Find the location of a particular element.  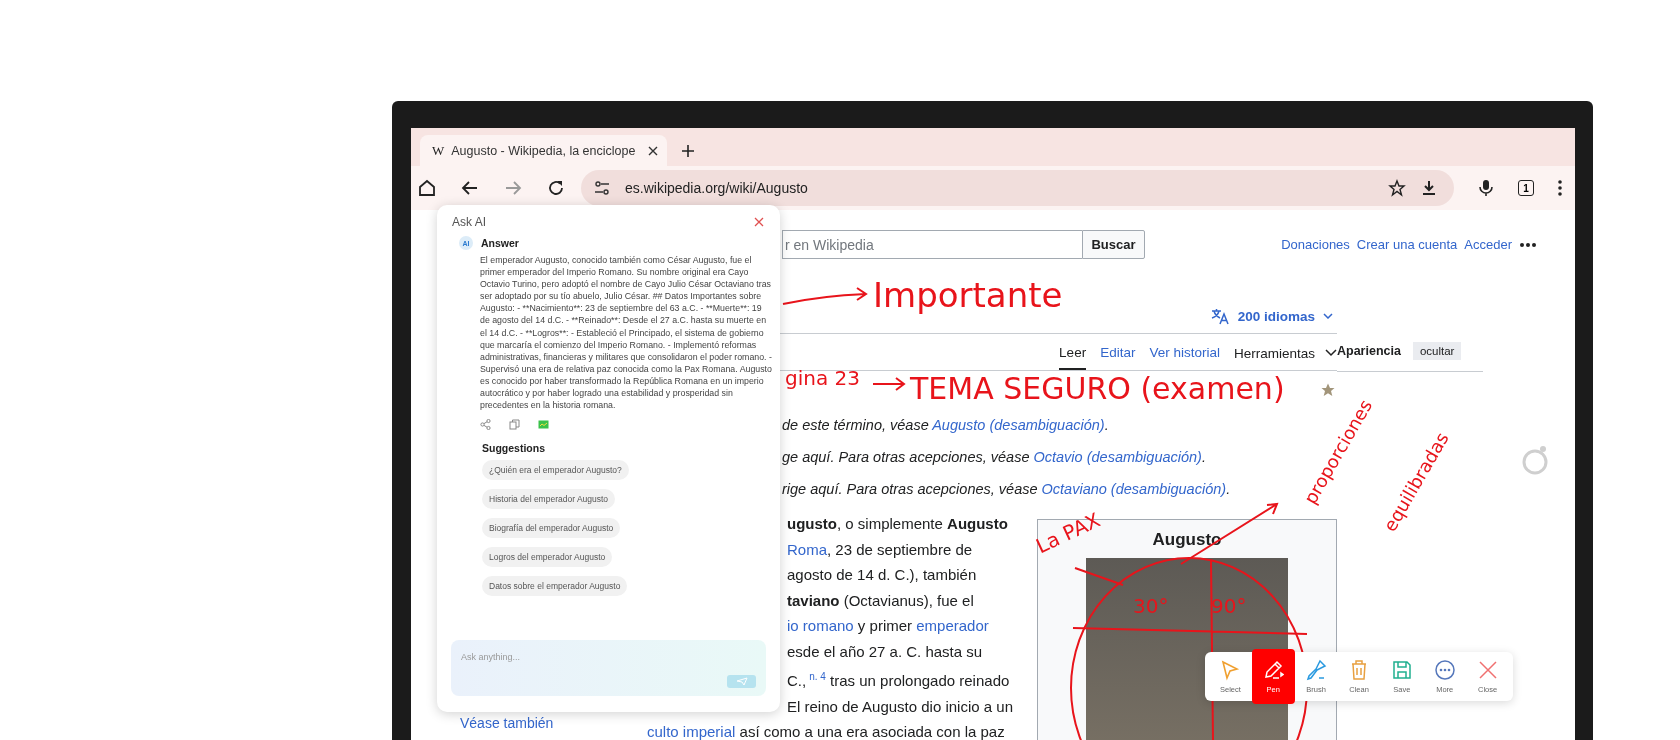

wikipedia-favicon: W is located at coordinates (438, 150).